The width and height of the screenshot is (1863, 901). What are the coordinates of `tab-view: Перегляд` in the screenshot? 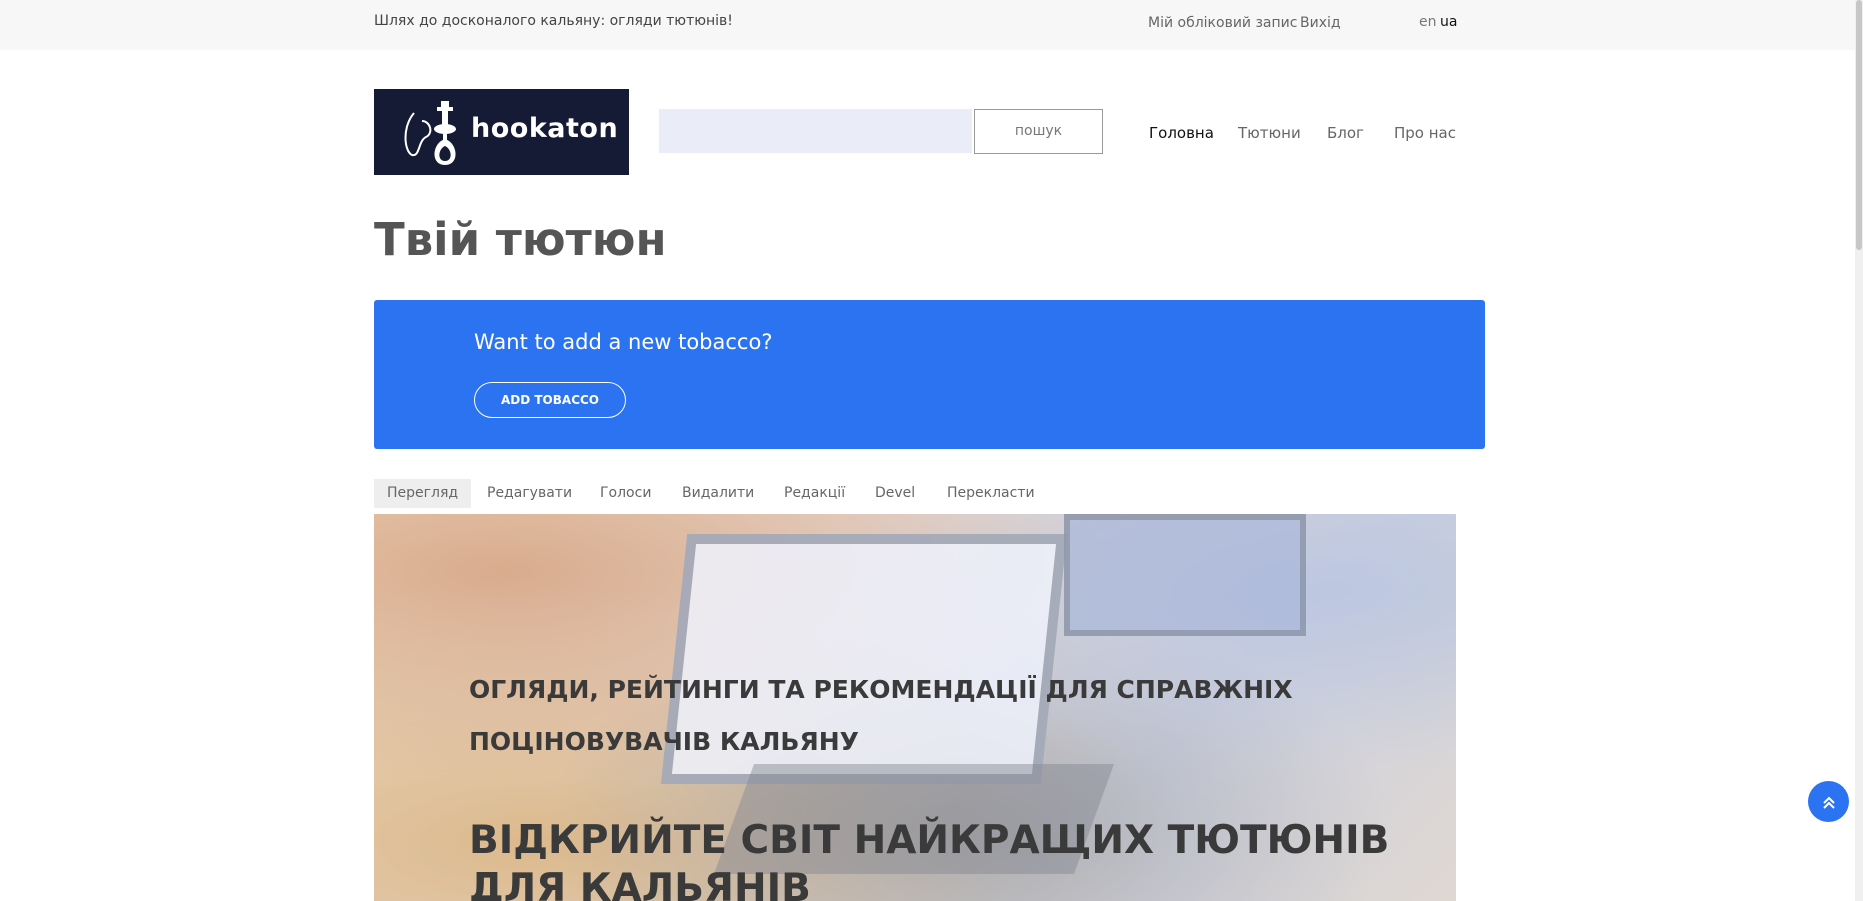 It's located at (423, 493).